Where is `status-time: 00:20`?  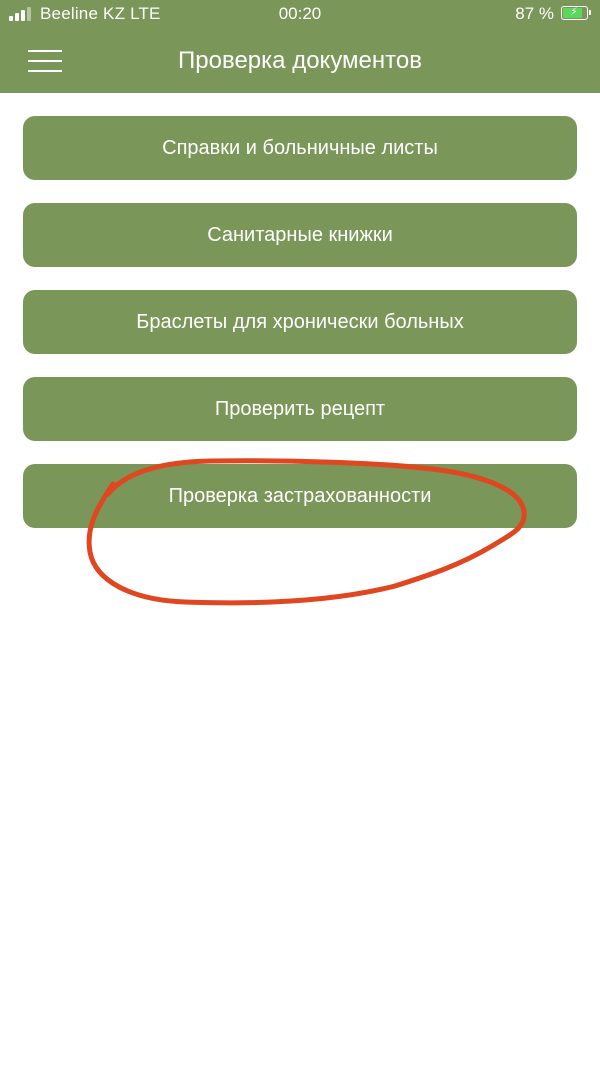 status-time: 00:20 is located at coordinates (300, 13).